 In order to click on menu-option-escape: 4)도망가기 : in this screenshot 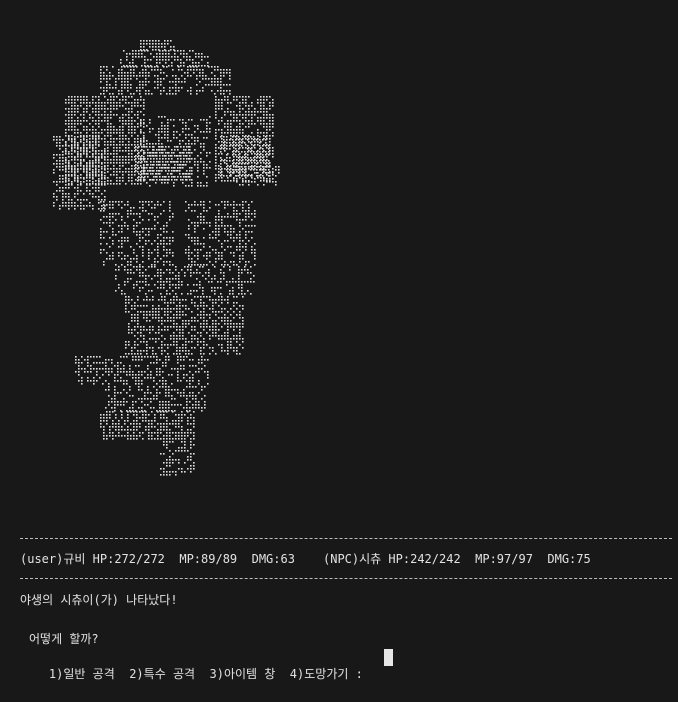, I will do `click(326, 674)`.